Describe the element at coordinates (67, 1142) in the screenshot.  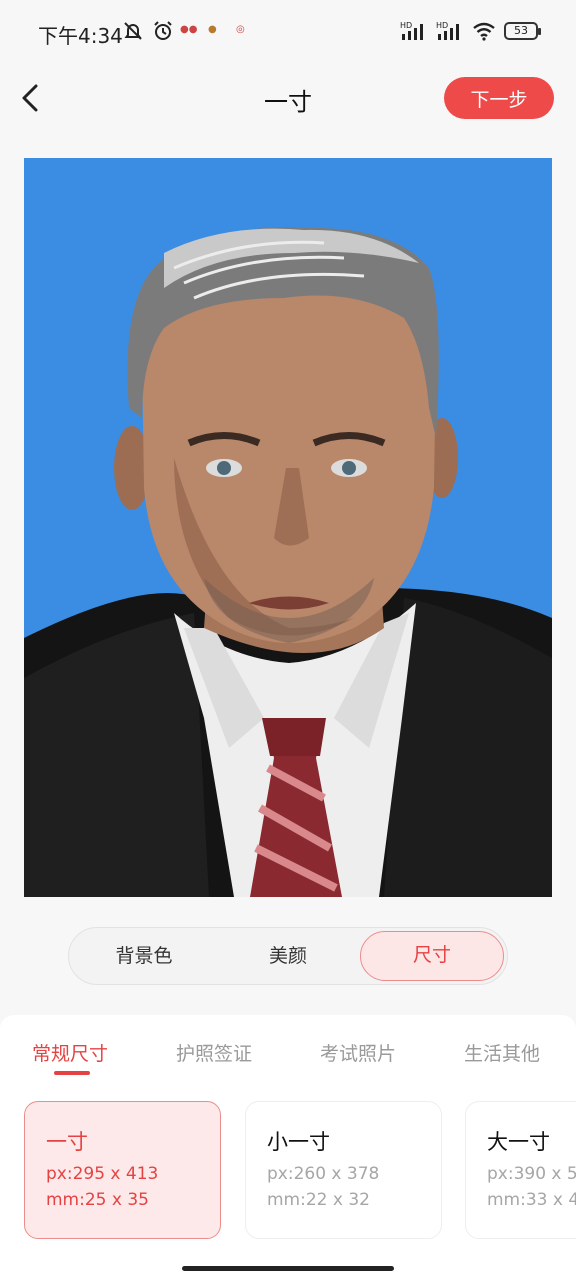
I see `size-card-name: 一寸` at that location.